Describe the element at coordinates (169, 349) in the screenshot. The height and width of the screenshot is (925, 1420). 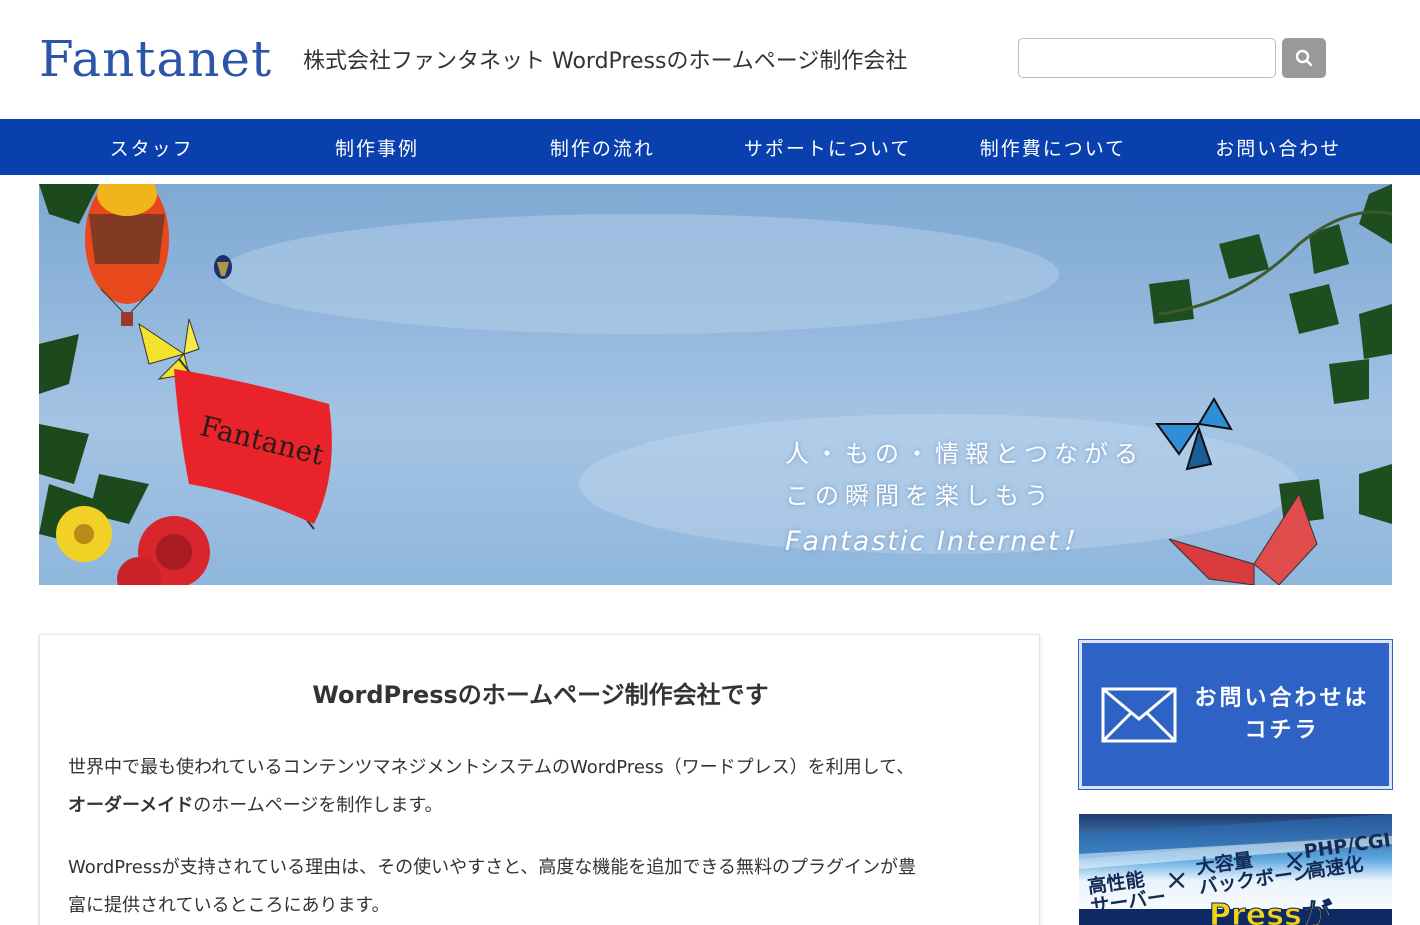
I see `yellow-butterfly-icon` at that location.